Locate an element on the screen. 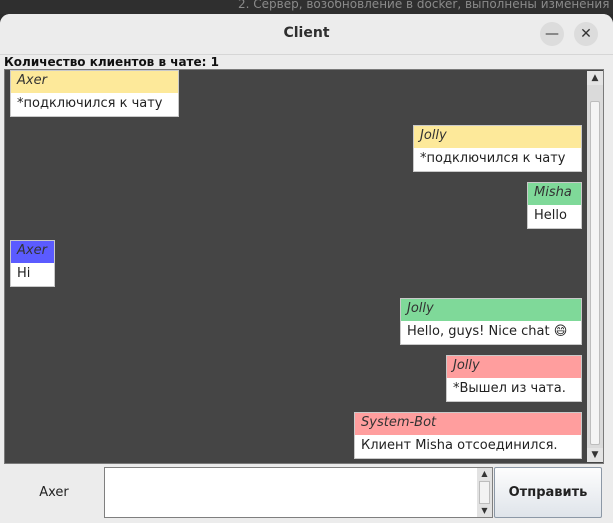 The image size is (613, 523). message-sender: System-Bot is located at coordinates (468, 424).